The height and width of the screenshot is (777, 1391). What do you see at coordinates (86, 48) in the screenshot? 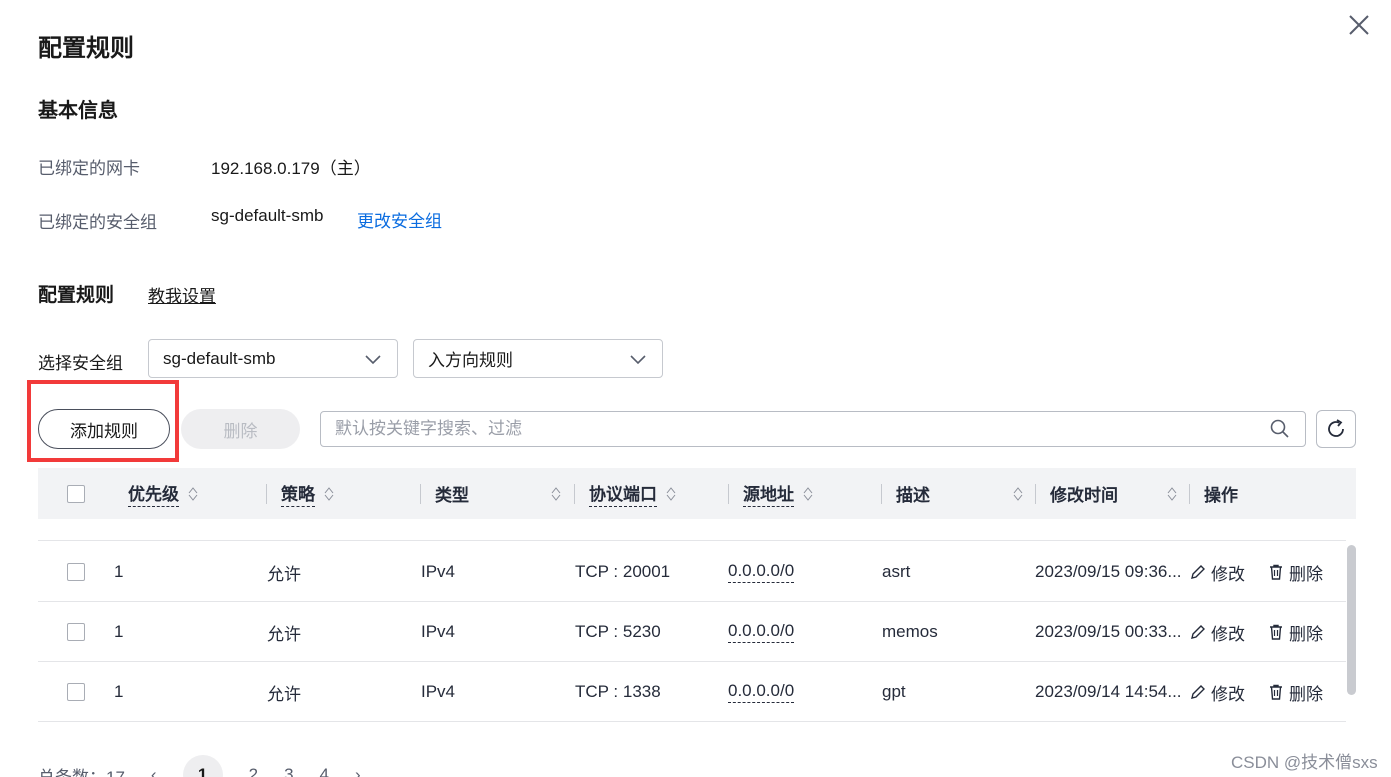
I see `dialog-title: 配置规则` at bounding box center [86, 48].